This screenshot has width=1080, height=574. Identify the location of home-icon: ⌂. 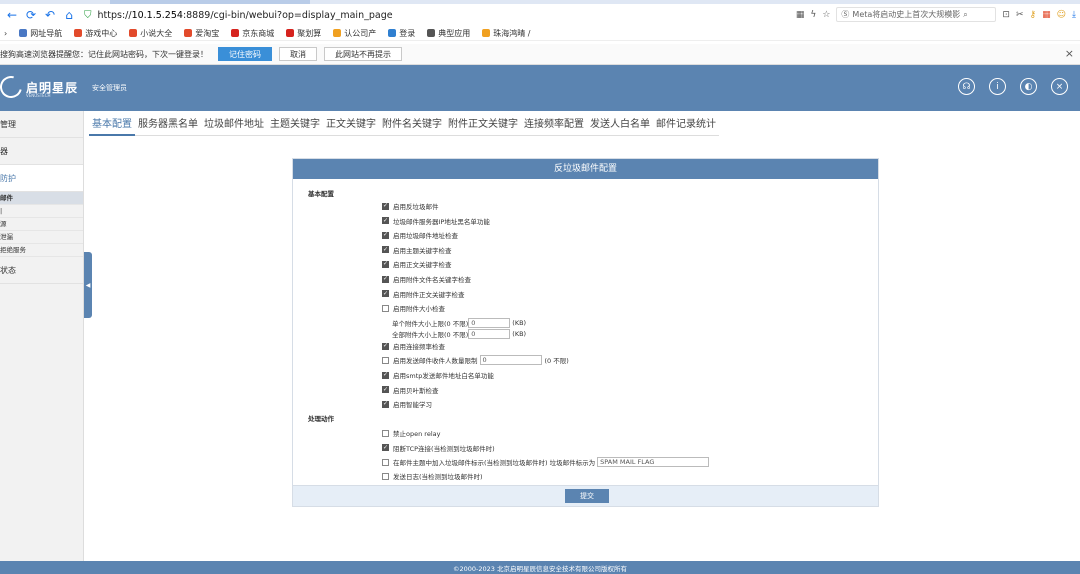
(69, 15).